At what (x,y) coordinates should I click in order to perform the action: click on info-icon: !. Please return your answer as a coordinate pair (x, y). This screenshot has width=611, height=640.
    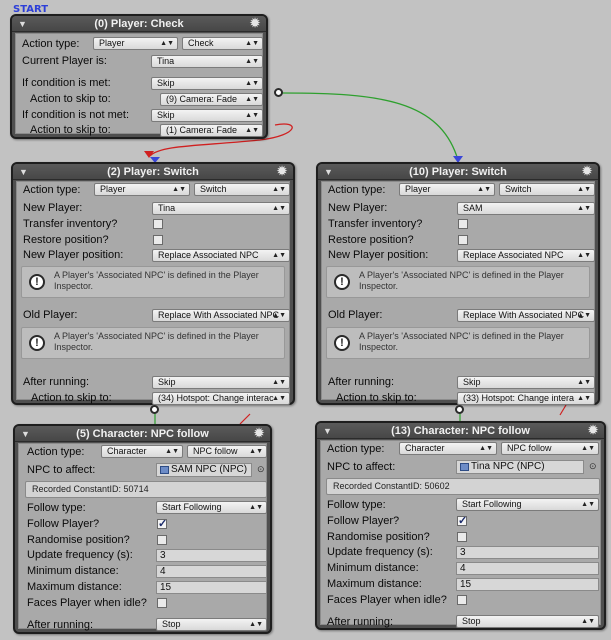
    Looking at the image, I should click on (37, 282).